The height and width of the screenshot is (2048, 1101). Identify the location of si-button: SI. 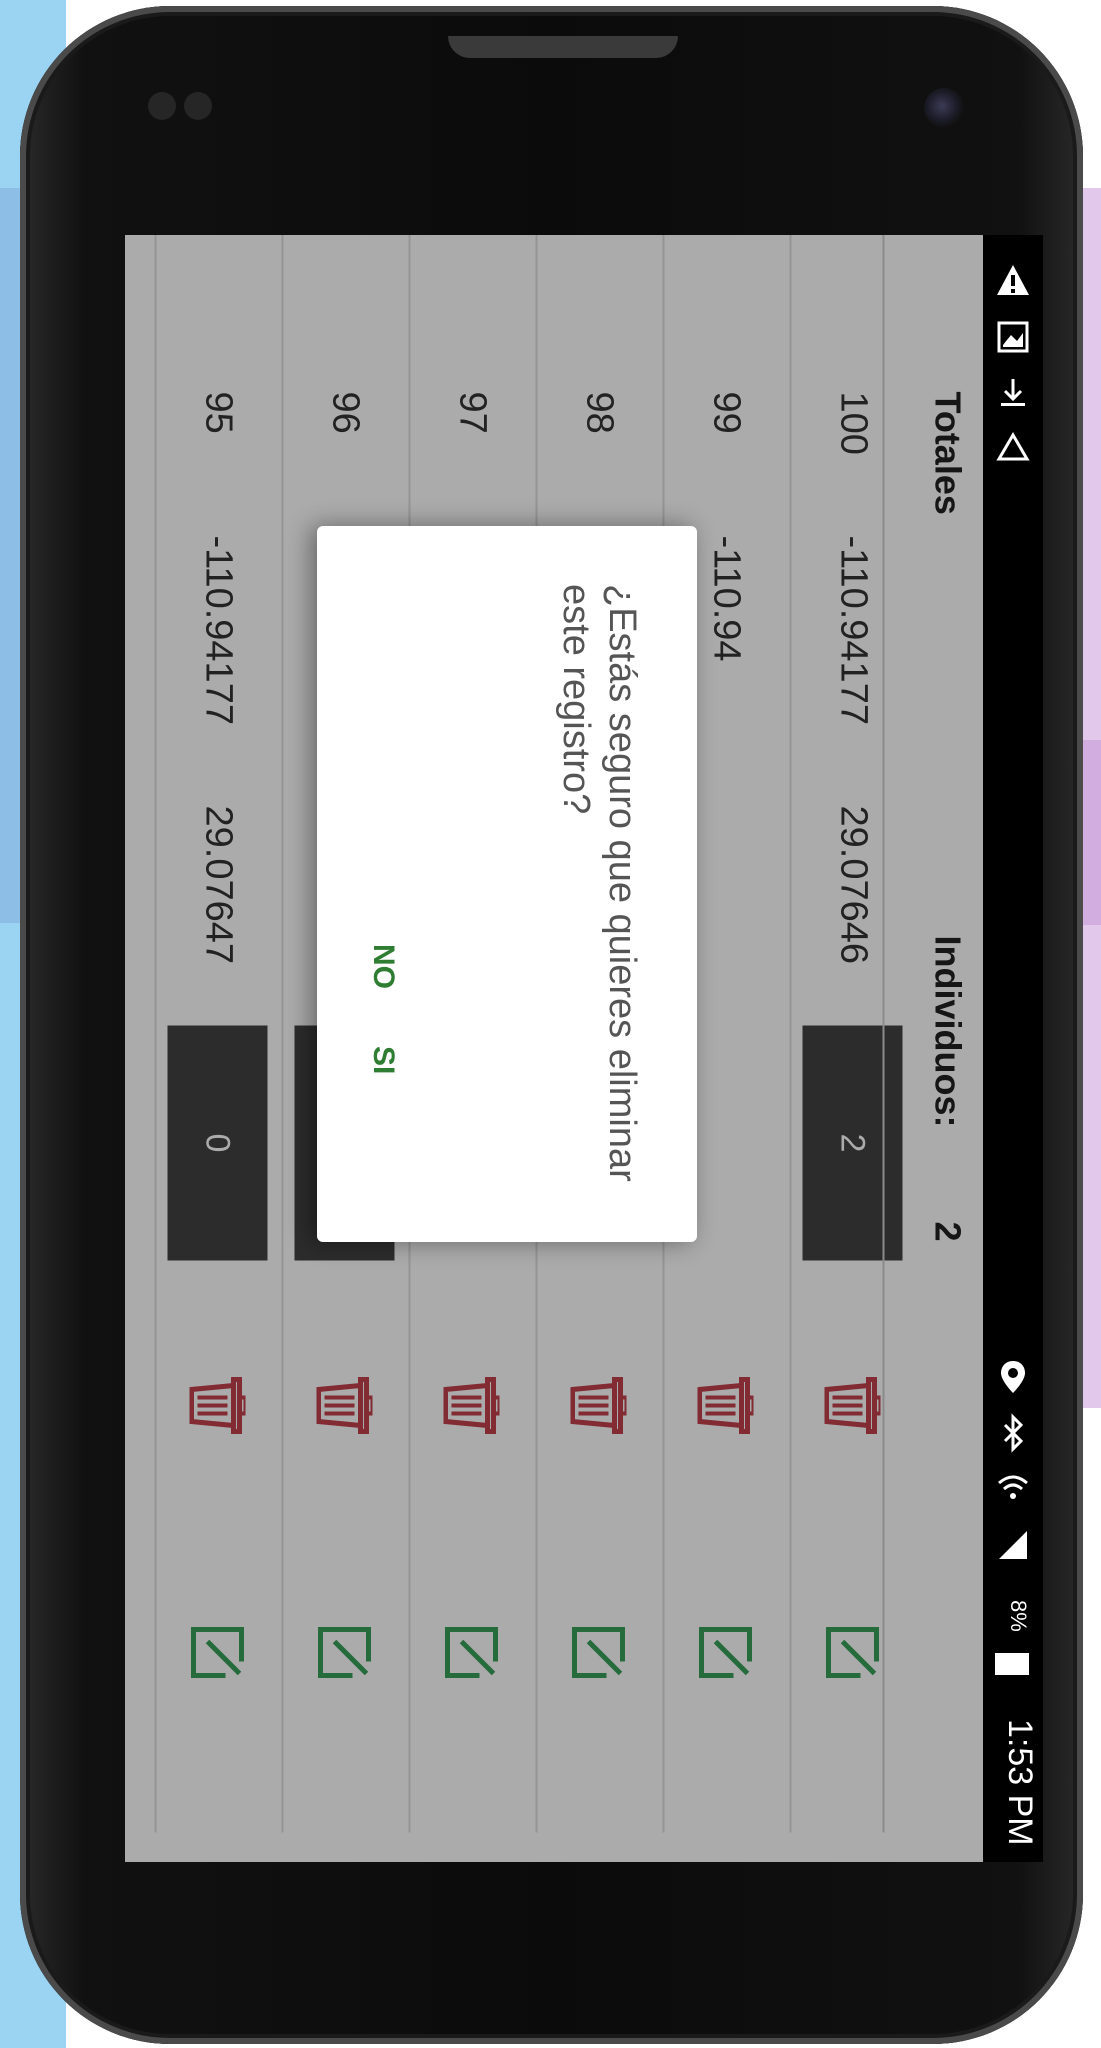
(383, 1060).